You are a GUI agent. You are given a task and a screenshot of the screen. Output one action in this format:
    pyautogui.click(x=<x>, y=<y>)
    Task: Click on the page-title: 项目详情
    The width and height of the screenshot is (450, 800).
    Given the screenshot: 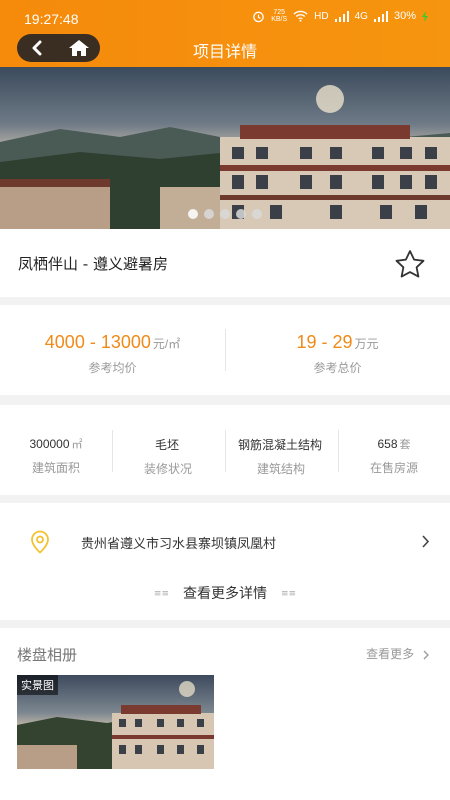 What is the action you would take?
    pyautogui.click(x=224, y=51)
    